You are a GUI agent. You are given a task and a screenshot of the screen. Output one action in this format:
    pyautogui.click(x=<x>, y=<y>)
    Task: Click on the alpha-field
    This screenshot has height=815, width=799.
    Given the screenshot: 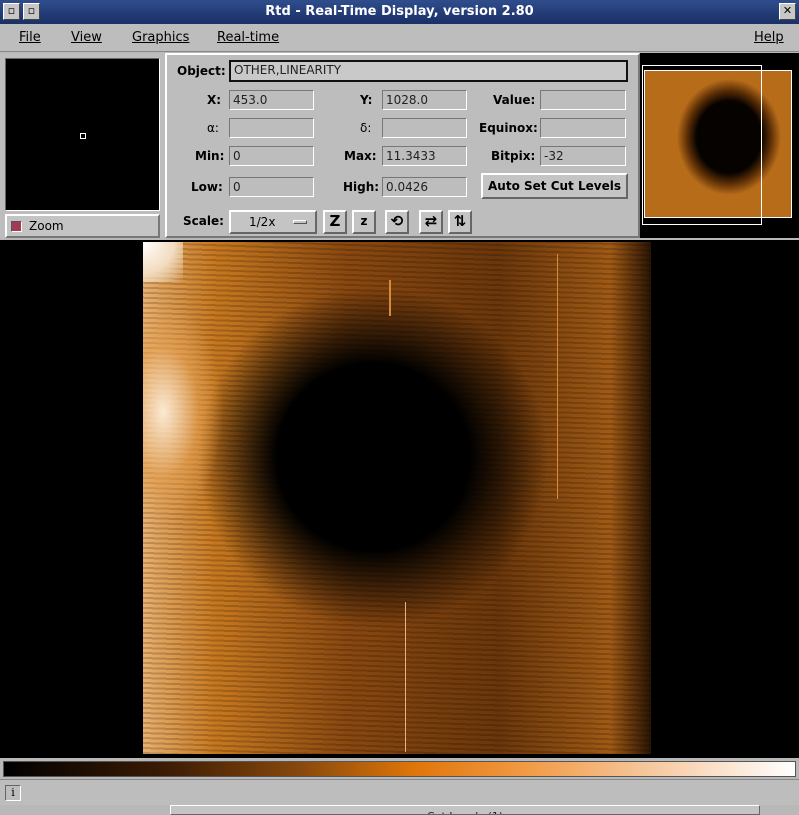 What is the action you would take?
    pyautogui.click(x=271, y=128)
    